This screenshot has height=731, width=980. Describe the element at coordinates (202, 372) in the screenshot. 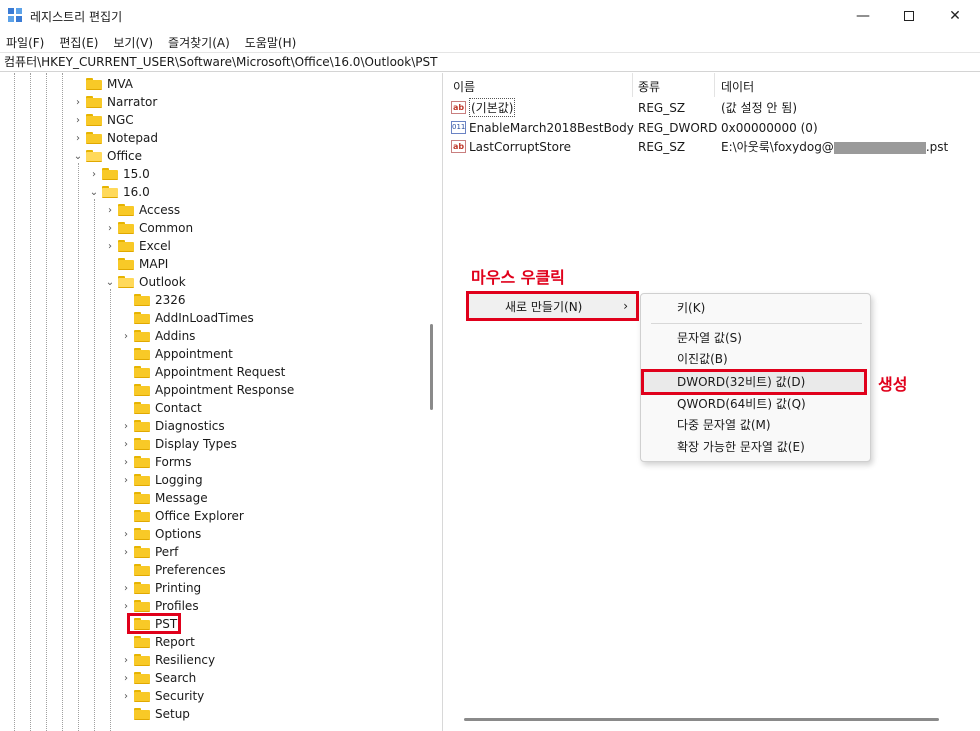

I see `tree-item: Appointment Request` at that location.